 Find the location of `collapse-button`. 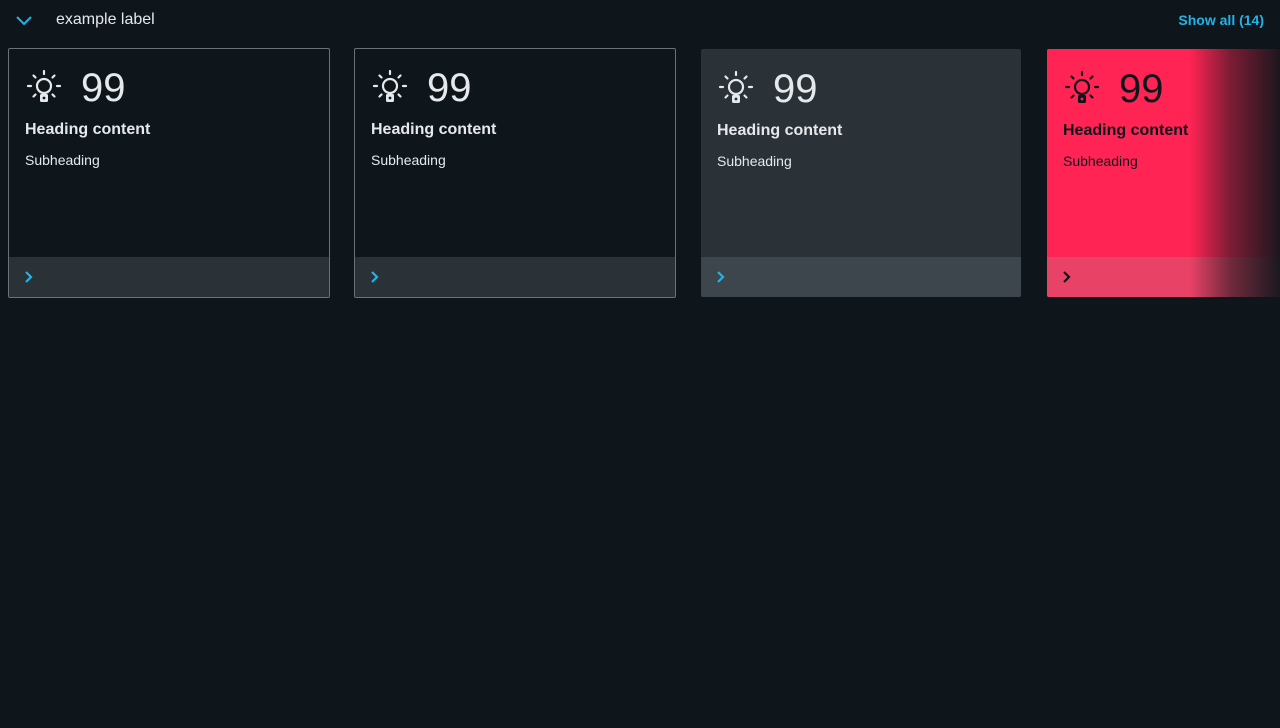

collapse-button is located at coordinates (24, 20).